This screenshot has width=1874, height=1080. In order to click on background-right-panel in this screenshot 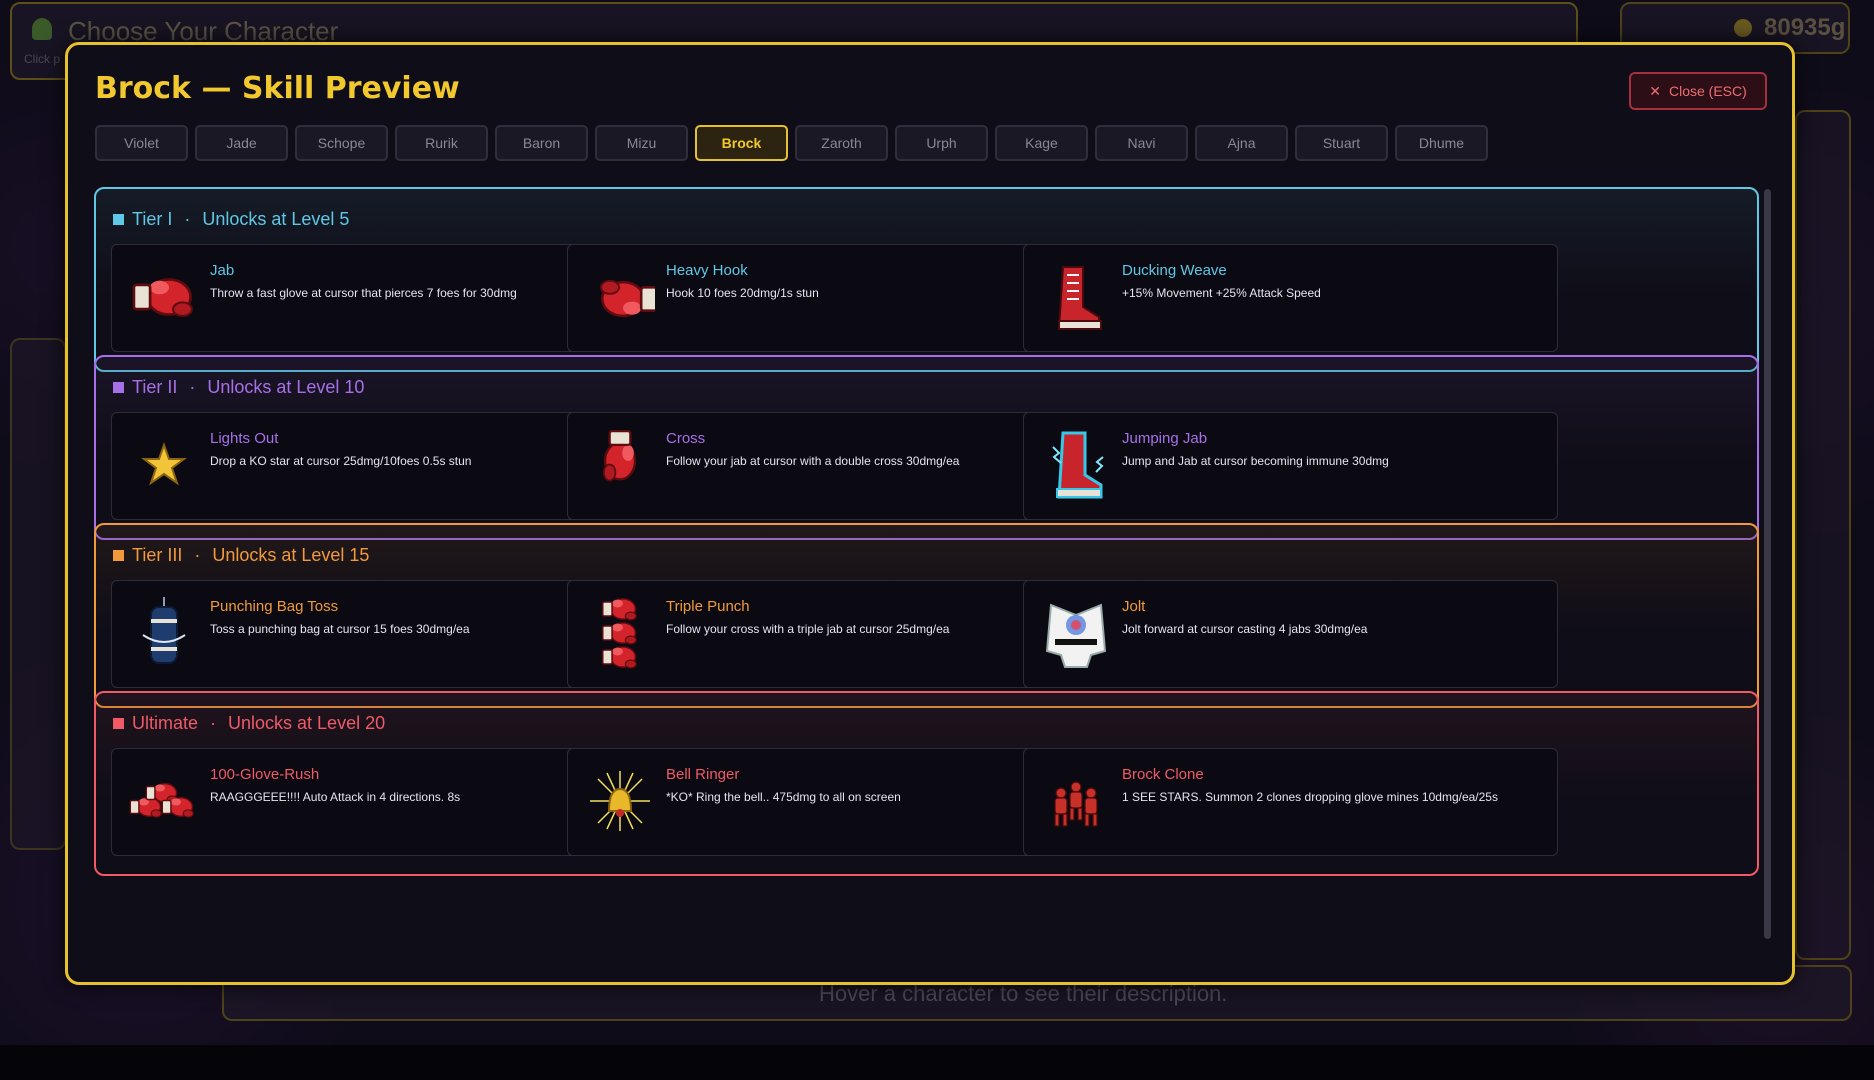, I will do `click(1823, 535)`.